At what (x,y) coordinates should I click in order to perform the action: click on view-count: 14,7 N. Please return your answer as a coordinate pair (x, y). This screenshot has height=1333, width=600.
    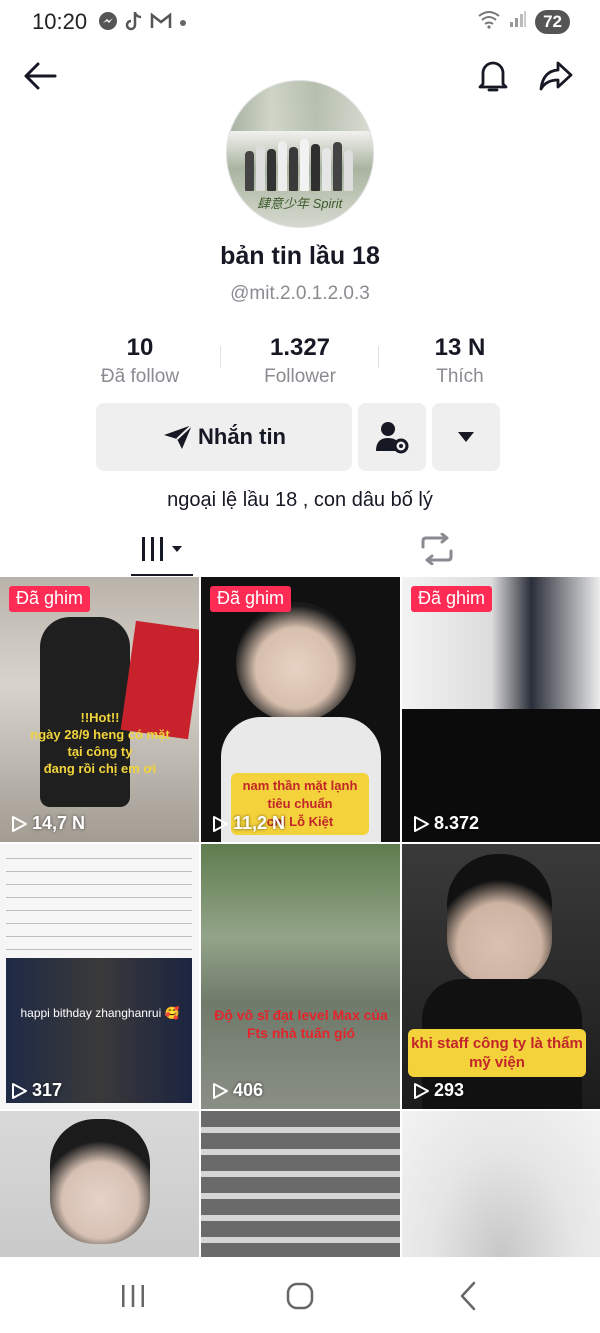
    Looking at the image, I should click on (47, 823).